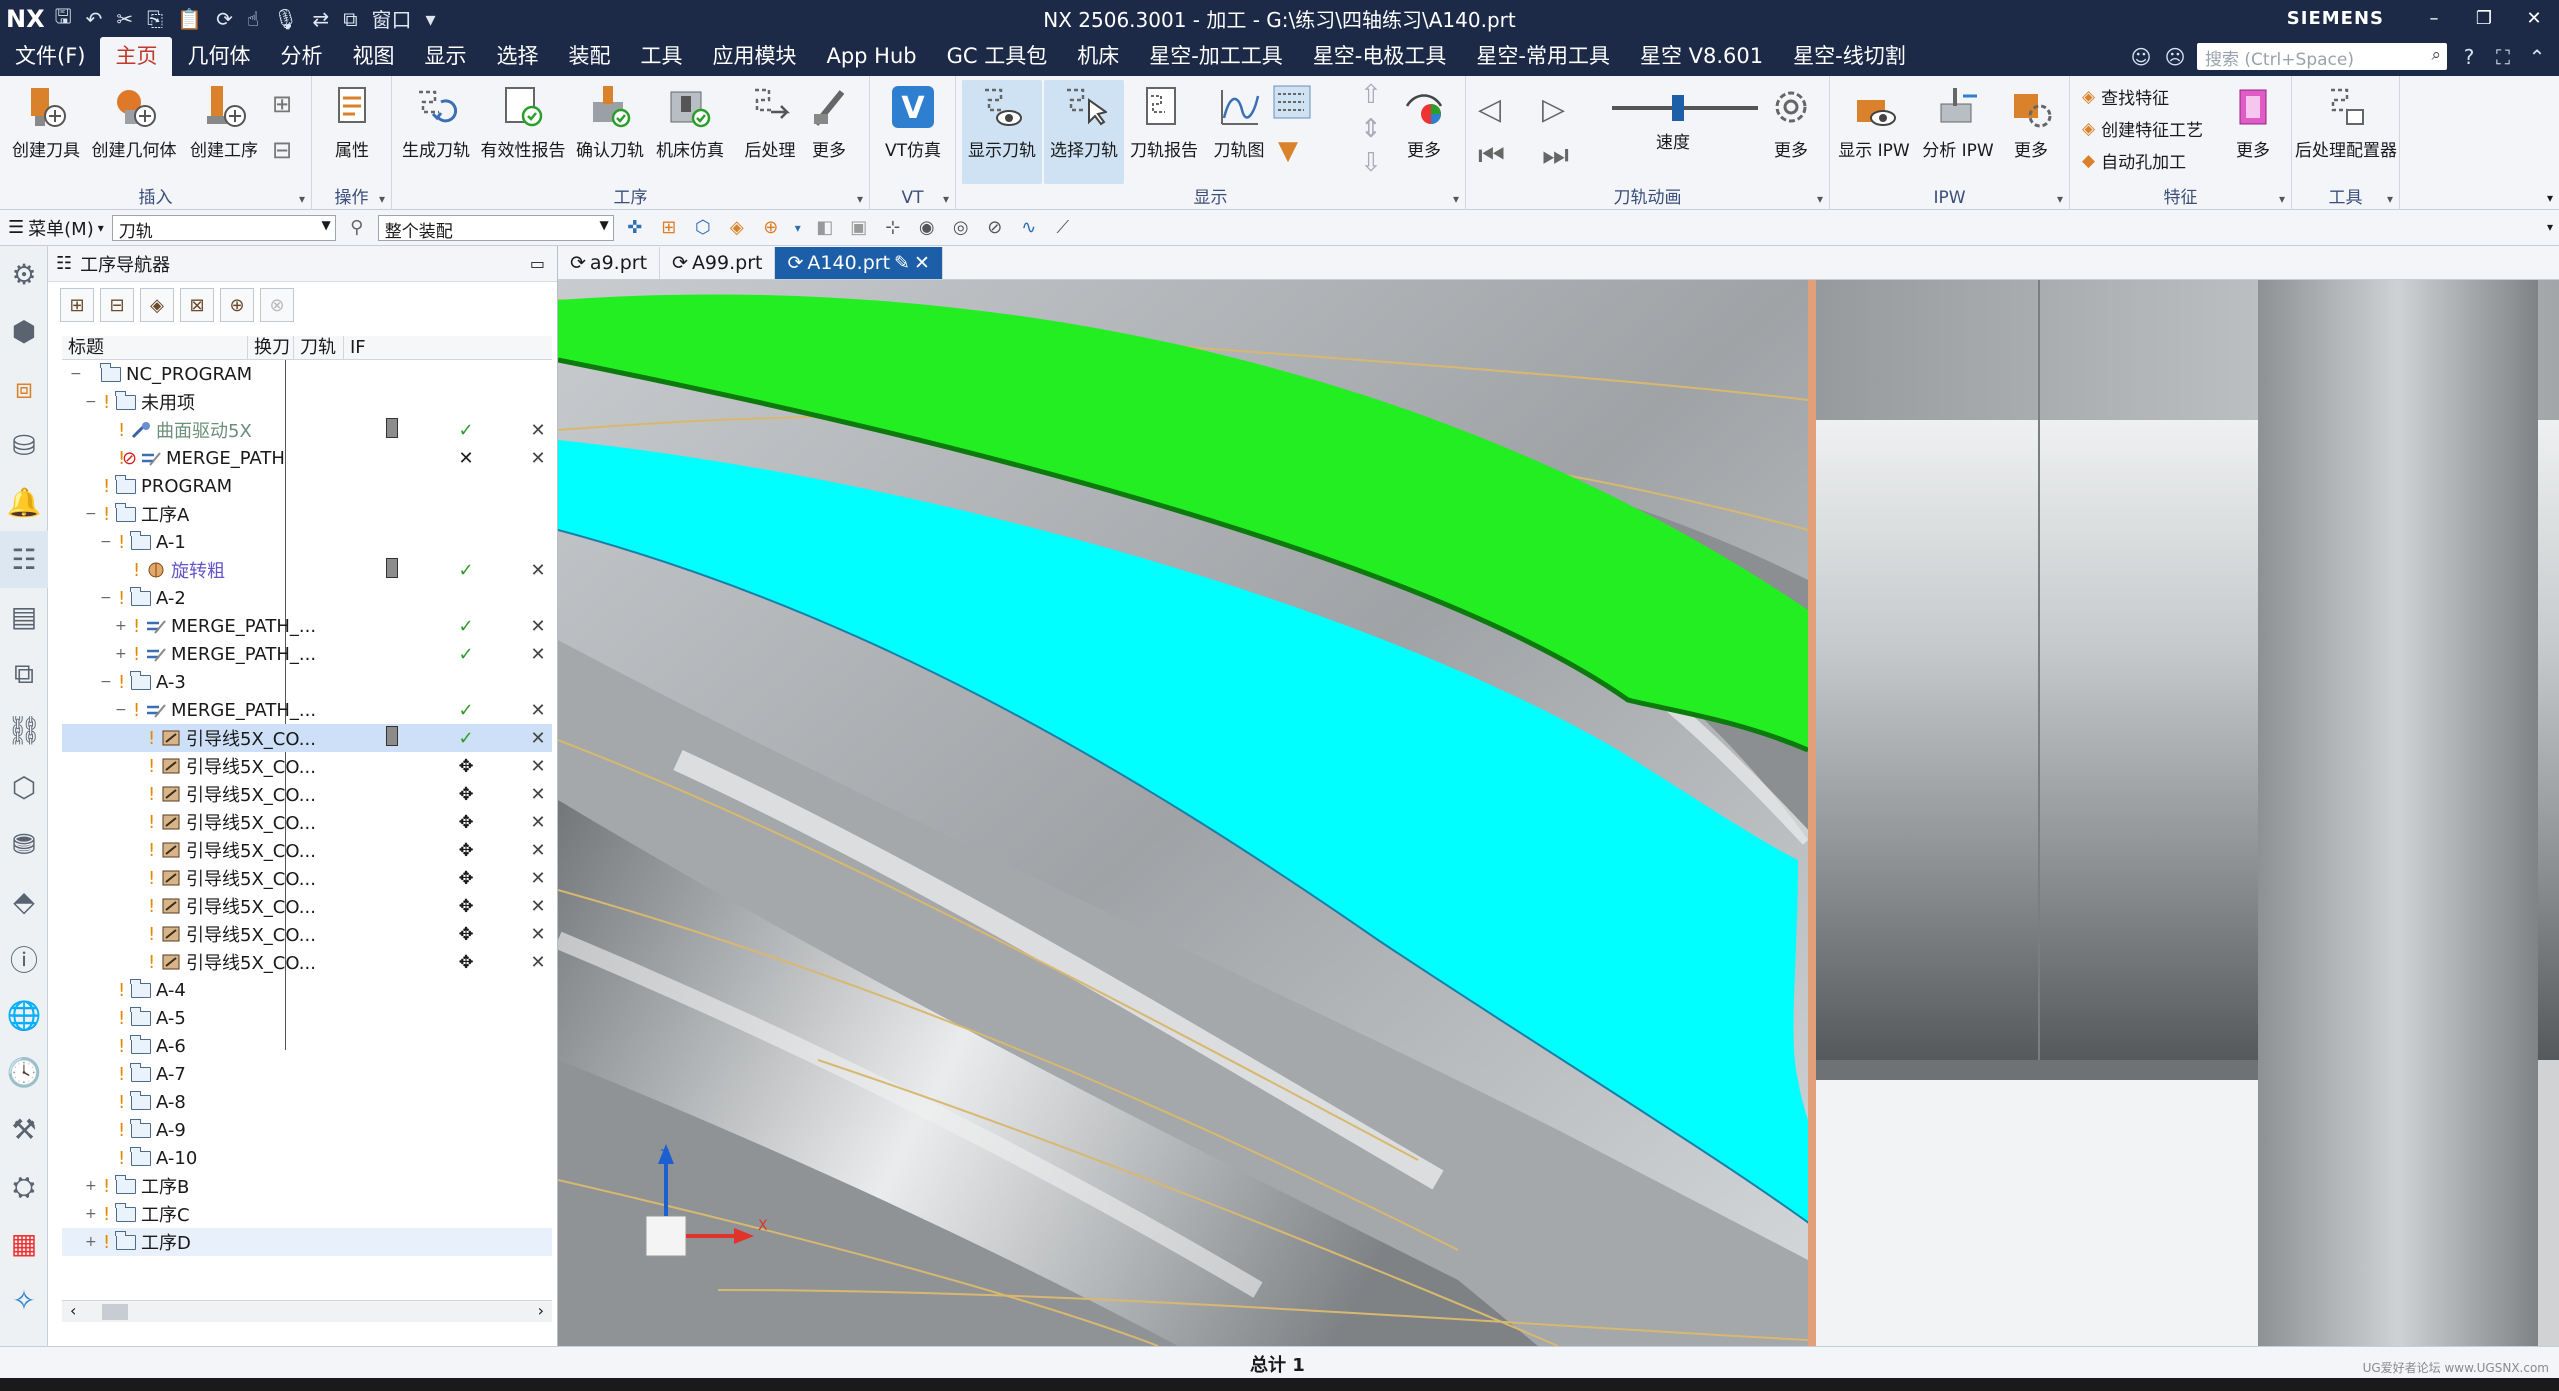 This screenshot has height=1391, width=2559. Describe the element at coordinates (1543, 56) in the screenshot. I see `menu-tab: 星空-常用工具` at that location.